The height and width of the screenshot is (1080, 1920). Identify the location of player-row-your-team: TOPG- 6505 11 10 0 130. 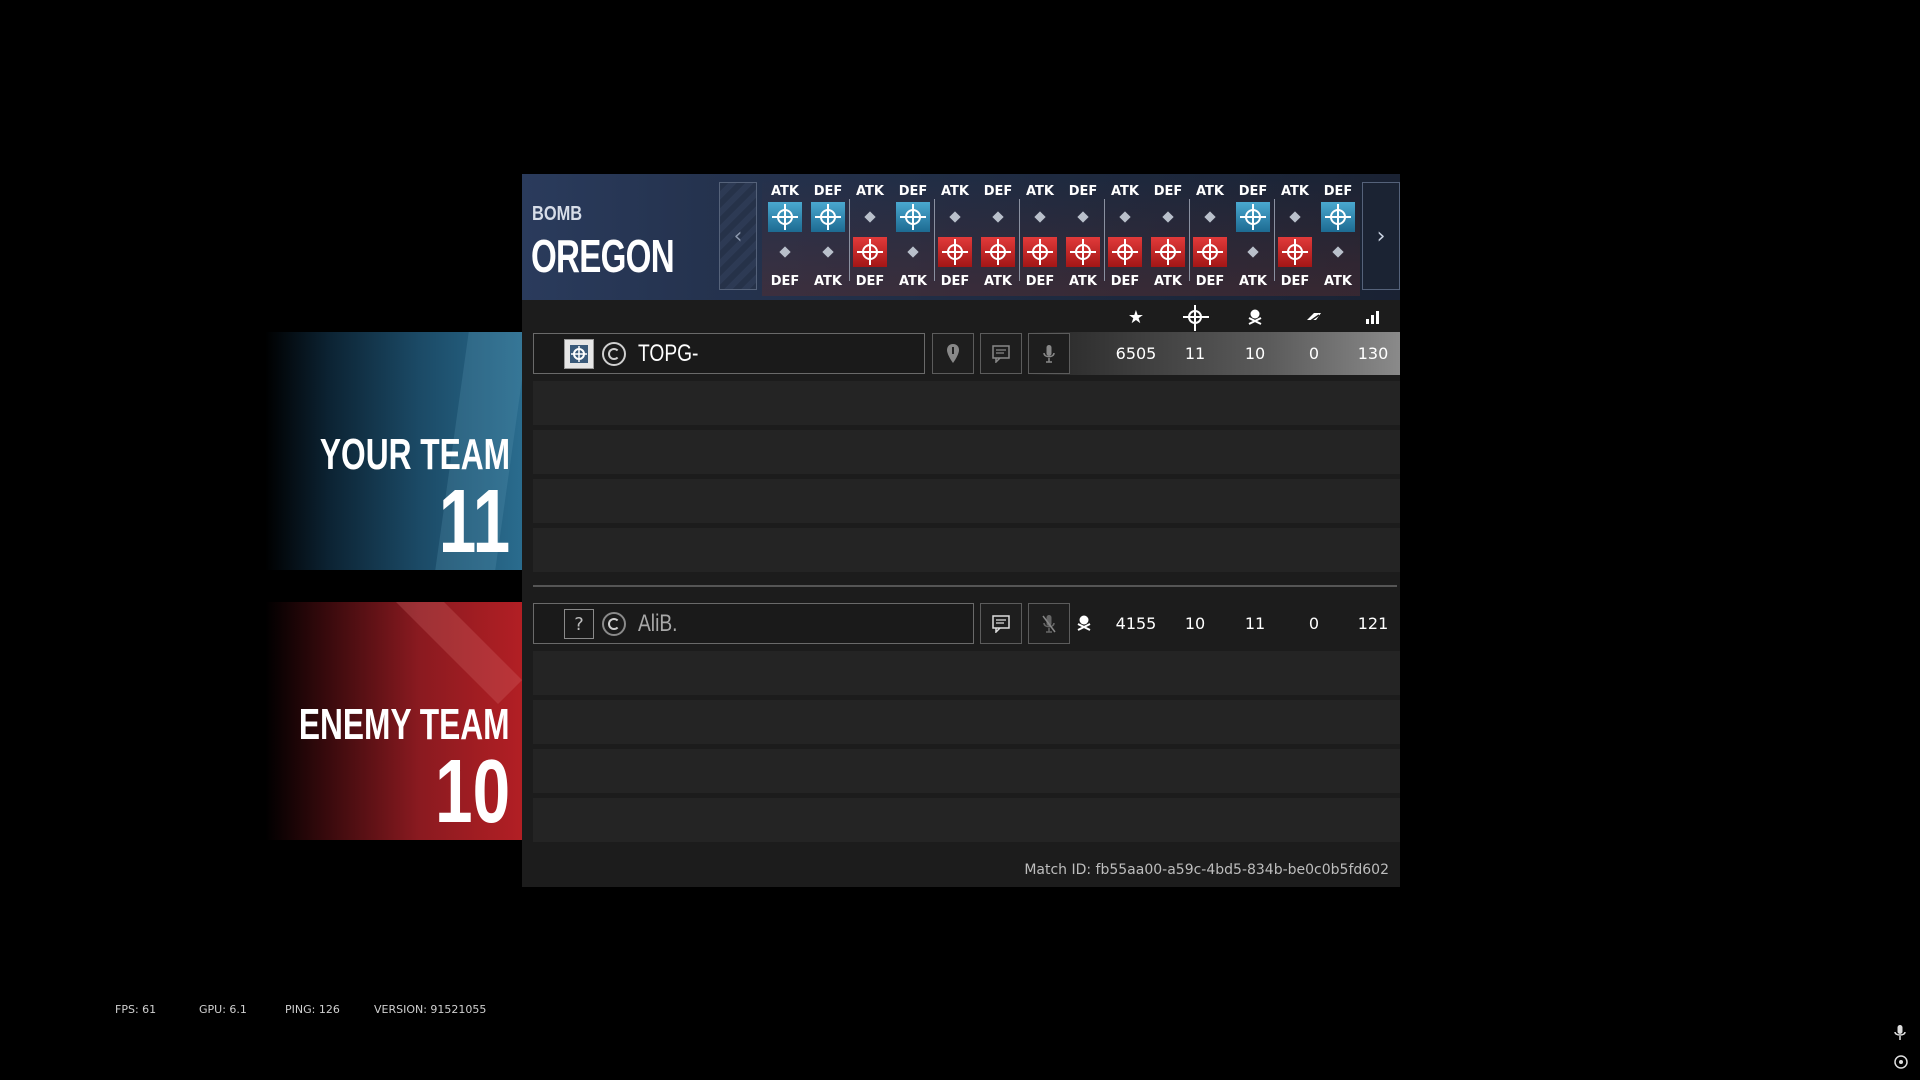
(966, 353).